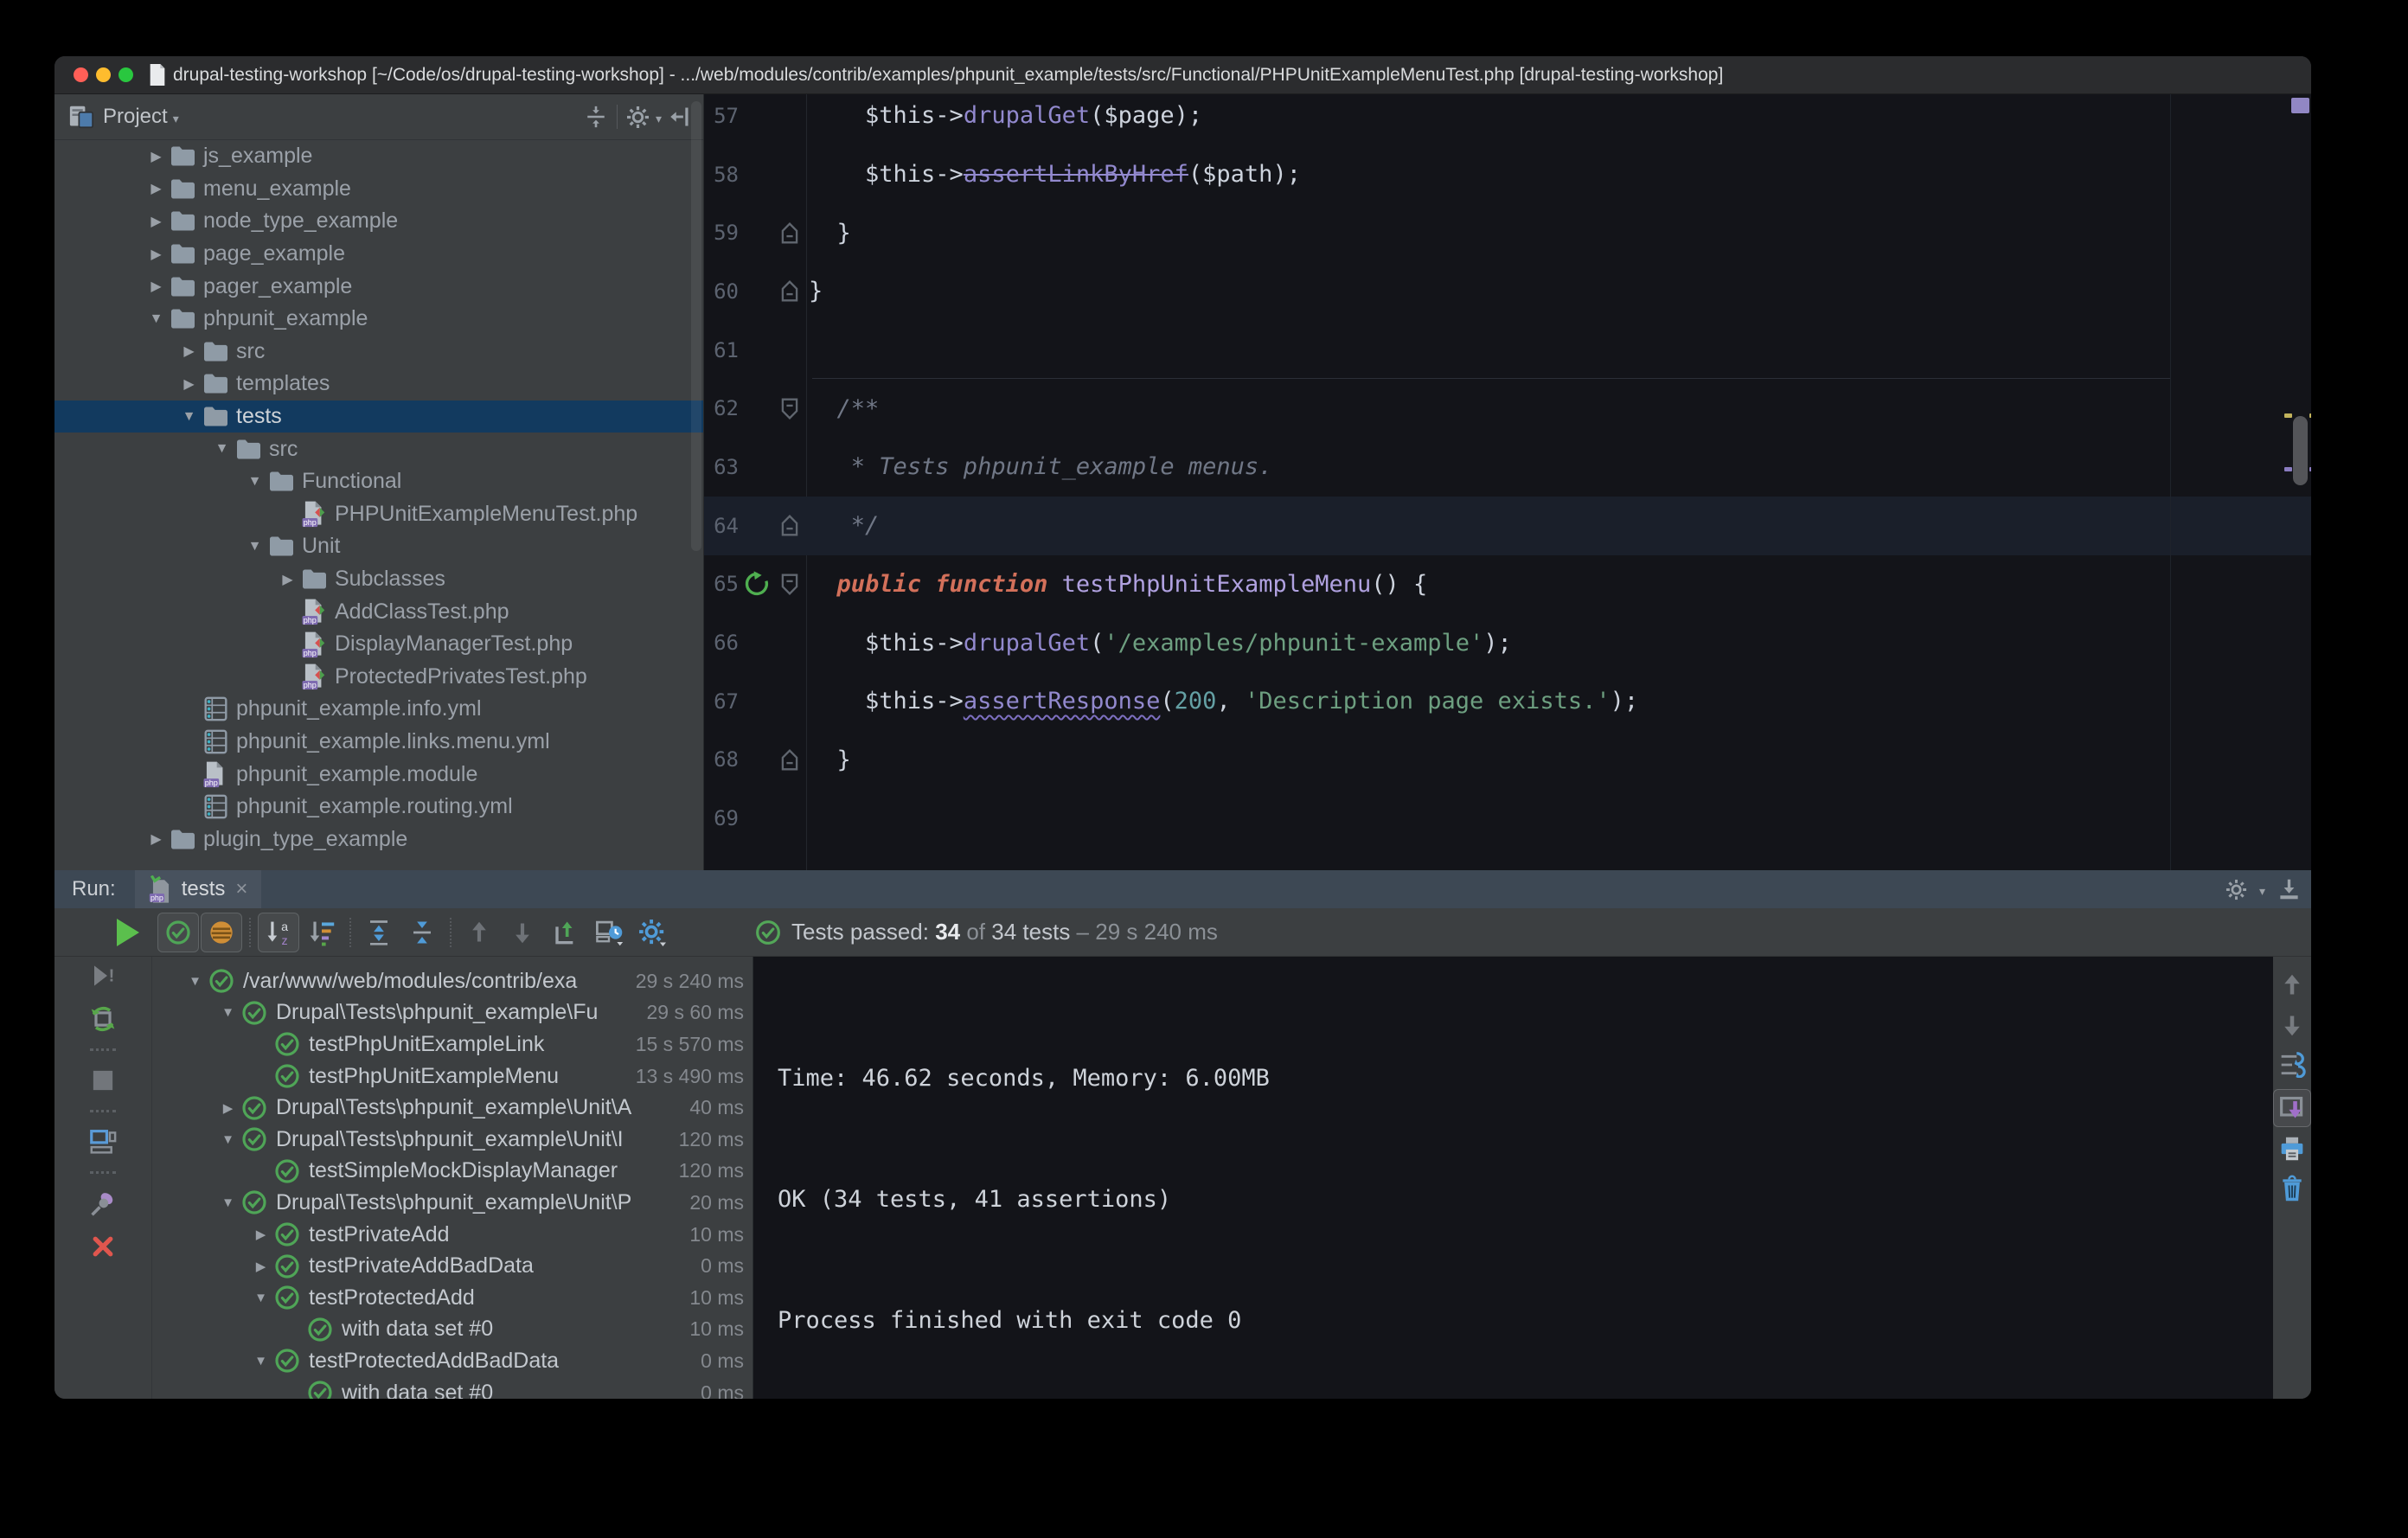 The width and height of the screenshot is (2408, 1538). Describe the element at coordinates (241, 889) in the screenshot. I see `close-icon: ×` at that location.